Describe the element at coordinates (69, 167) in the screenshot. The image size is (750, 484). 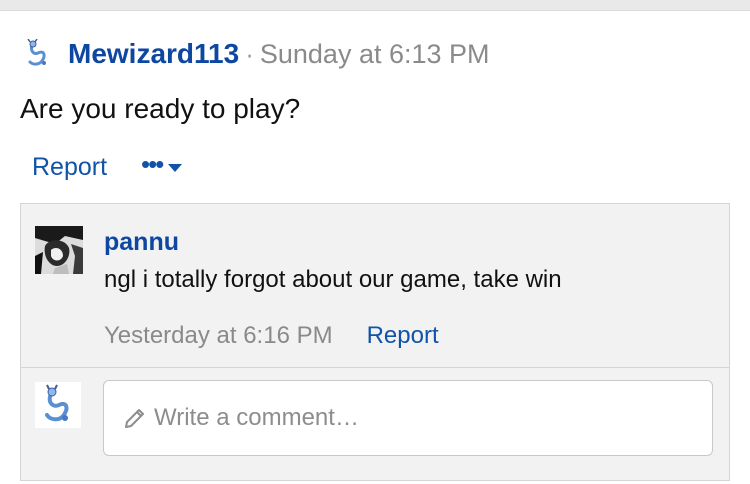
I see `report-link: Report` at that location.